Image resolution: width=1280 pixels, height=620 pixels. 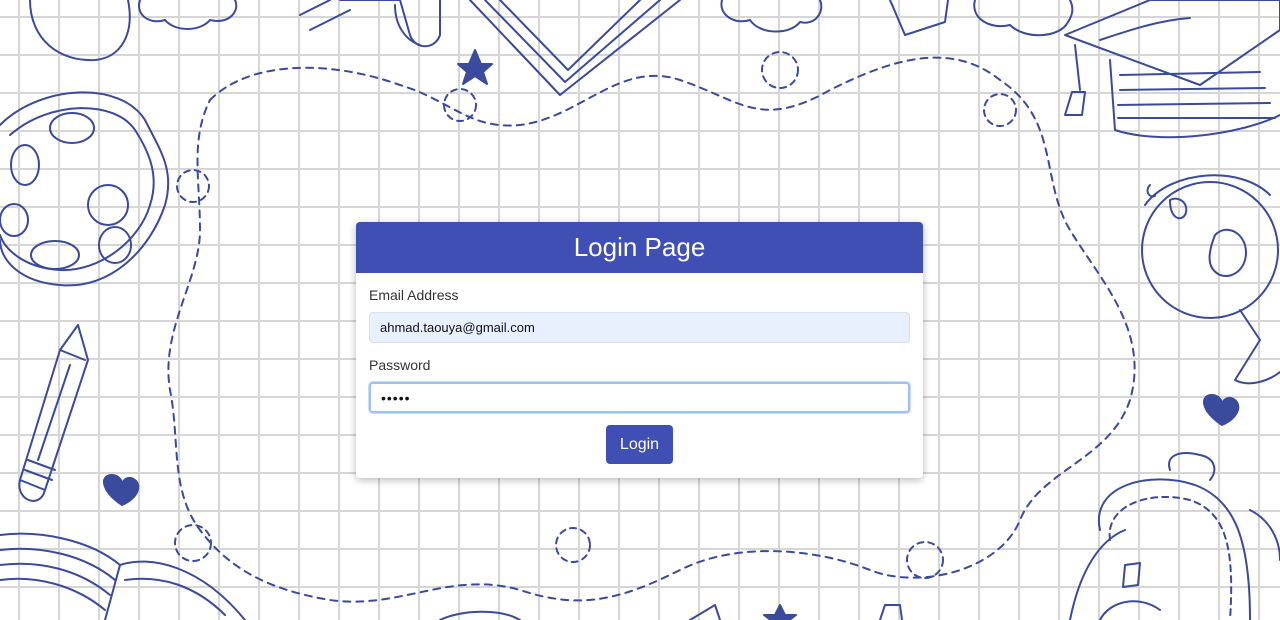 I want to click on palette-icon, so click(x=85, y=189).